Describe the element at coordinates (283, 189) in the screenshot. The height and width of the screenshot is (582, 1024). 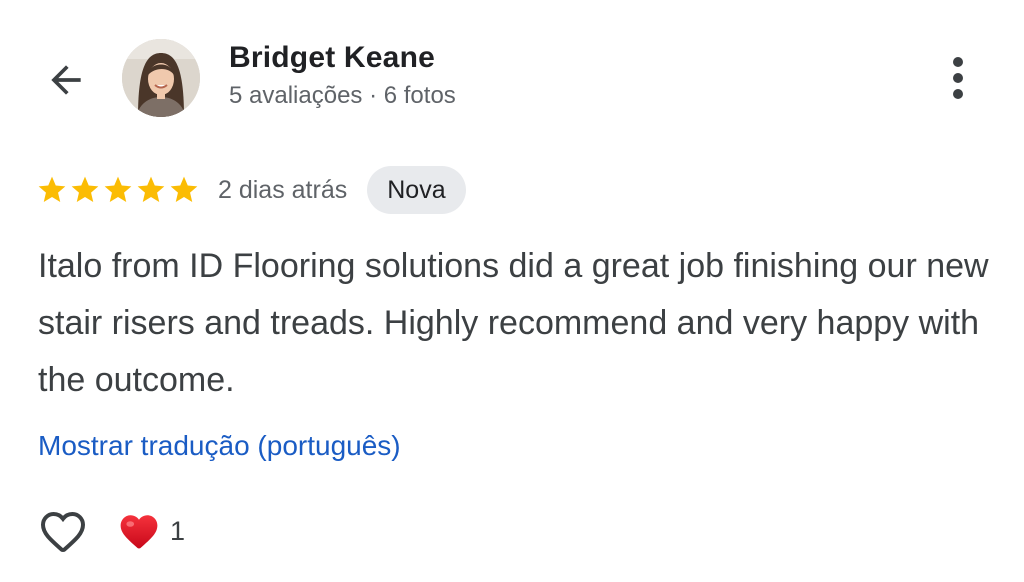
I see `review-date: 2 dias atrás` at that location.